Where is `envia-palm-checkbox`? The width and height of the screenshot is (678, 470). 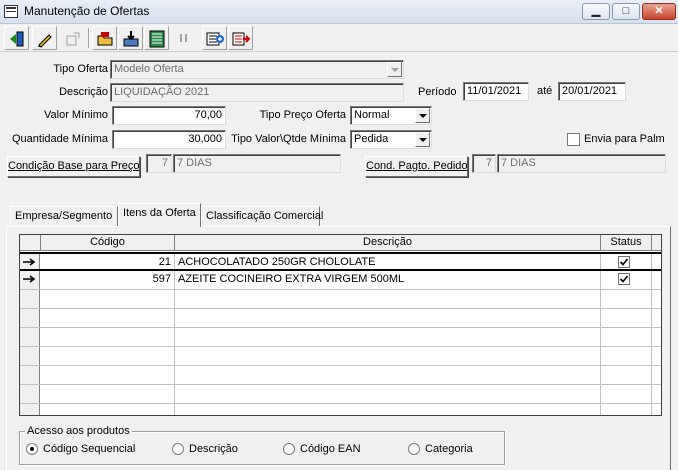 envia-palm-checkbox is located at coordinates (573, 139).